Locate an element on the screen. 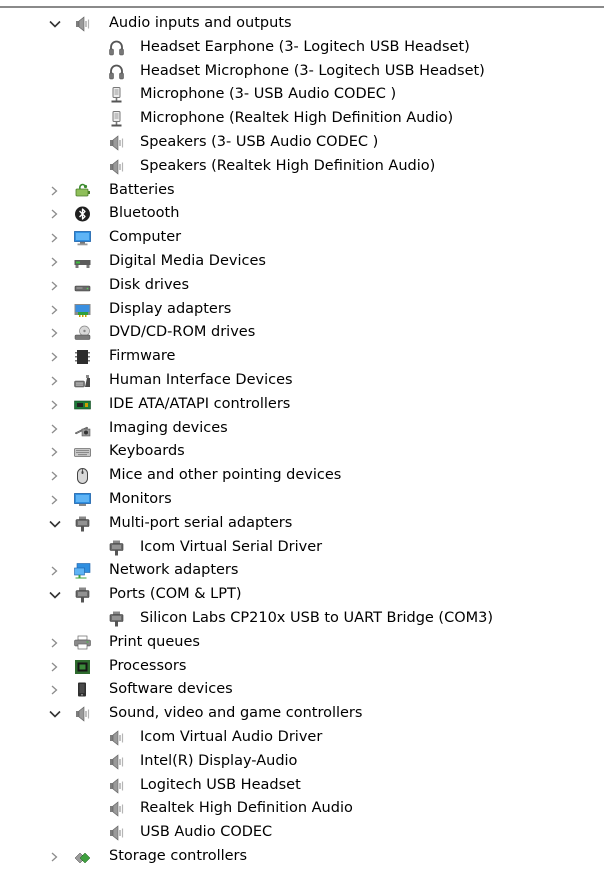  tree-item-label: Network adapters is located at coordinates (174, 570).